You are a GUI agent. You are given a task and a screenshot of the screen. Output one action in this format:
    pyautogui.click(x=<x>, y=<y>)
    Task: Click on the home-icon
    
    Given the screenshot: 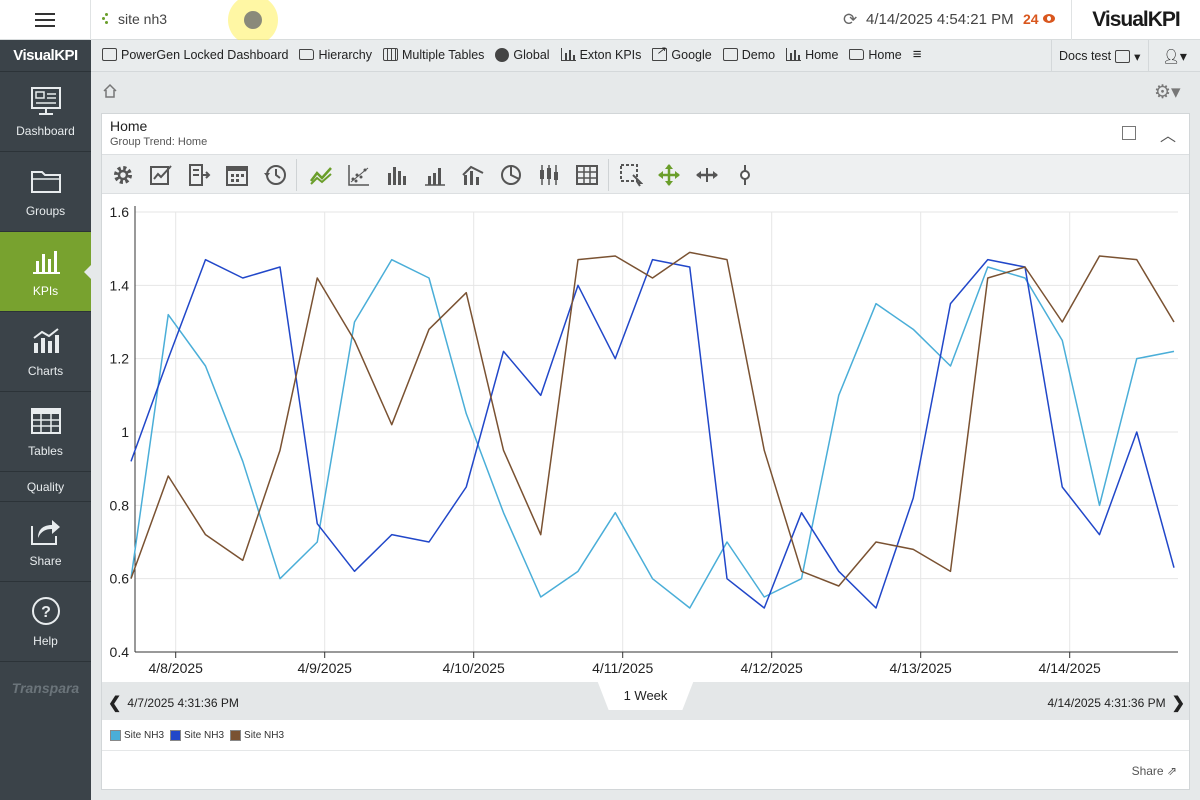 What is the action you would take?
    pyautogui.click(x=110, y=91)
    